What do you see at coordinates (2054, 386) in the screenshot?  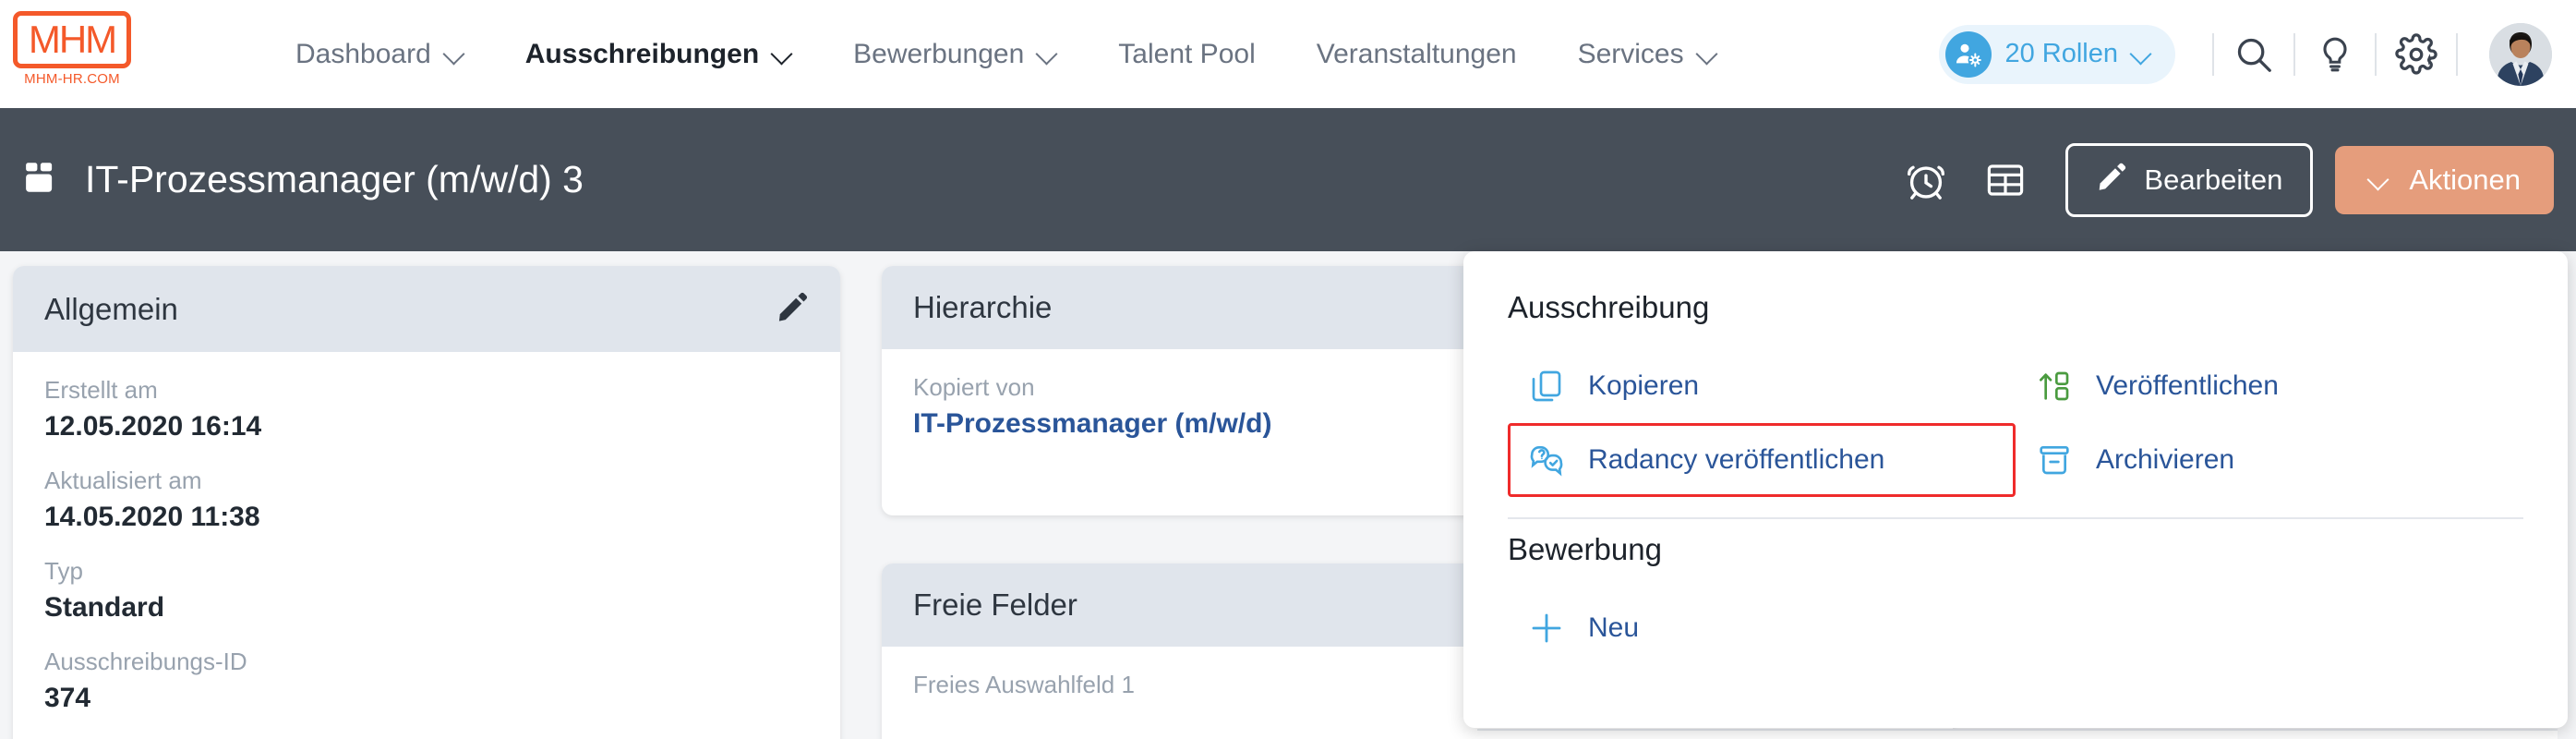 I see `publish-upload-icon` at bounding box center [2054, 386].